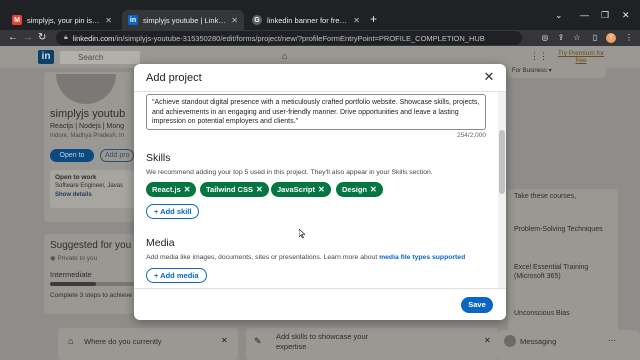 This screenshot has width=640, height=360. What do you see at coordinates (557, 71) in the screenshot?
I see `for-business-menu: For Business ▾` at bounding box center [557, 71].